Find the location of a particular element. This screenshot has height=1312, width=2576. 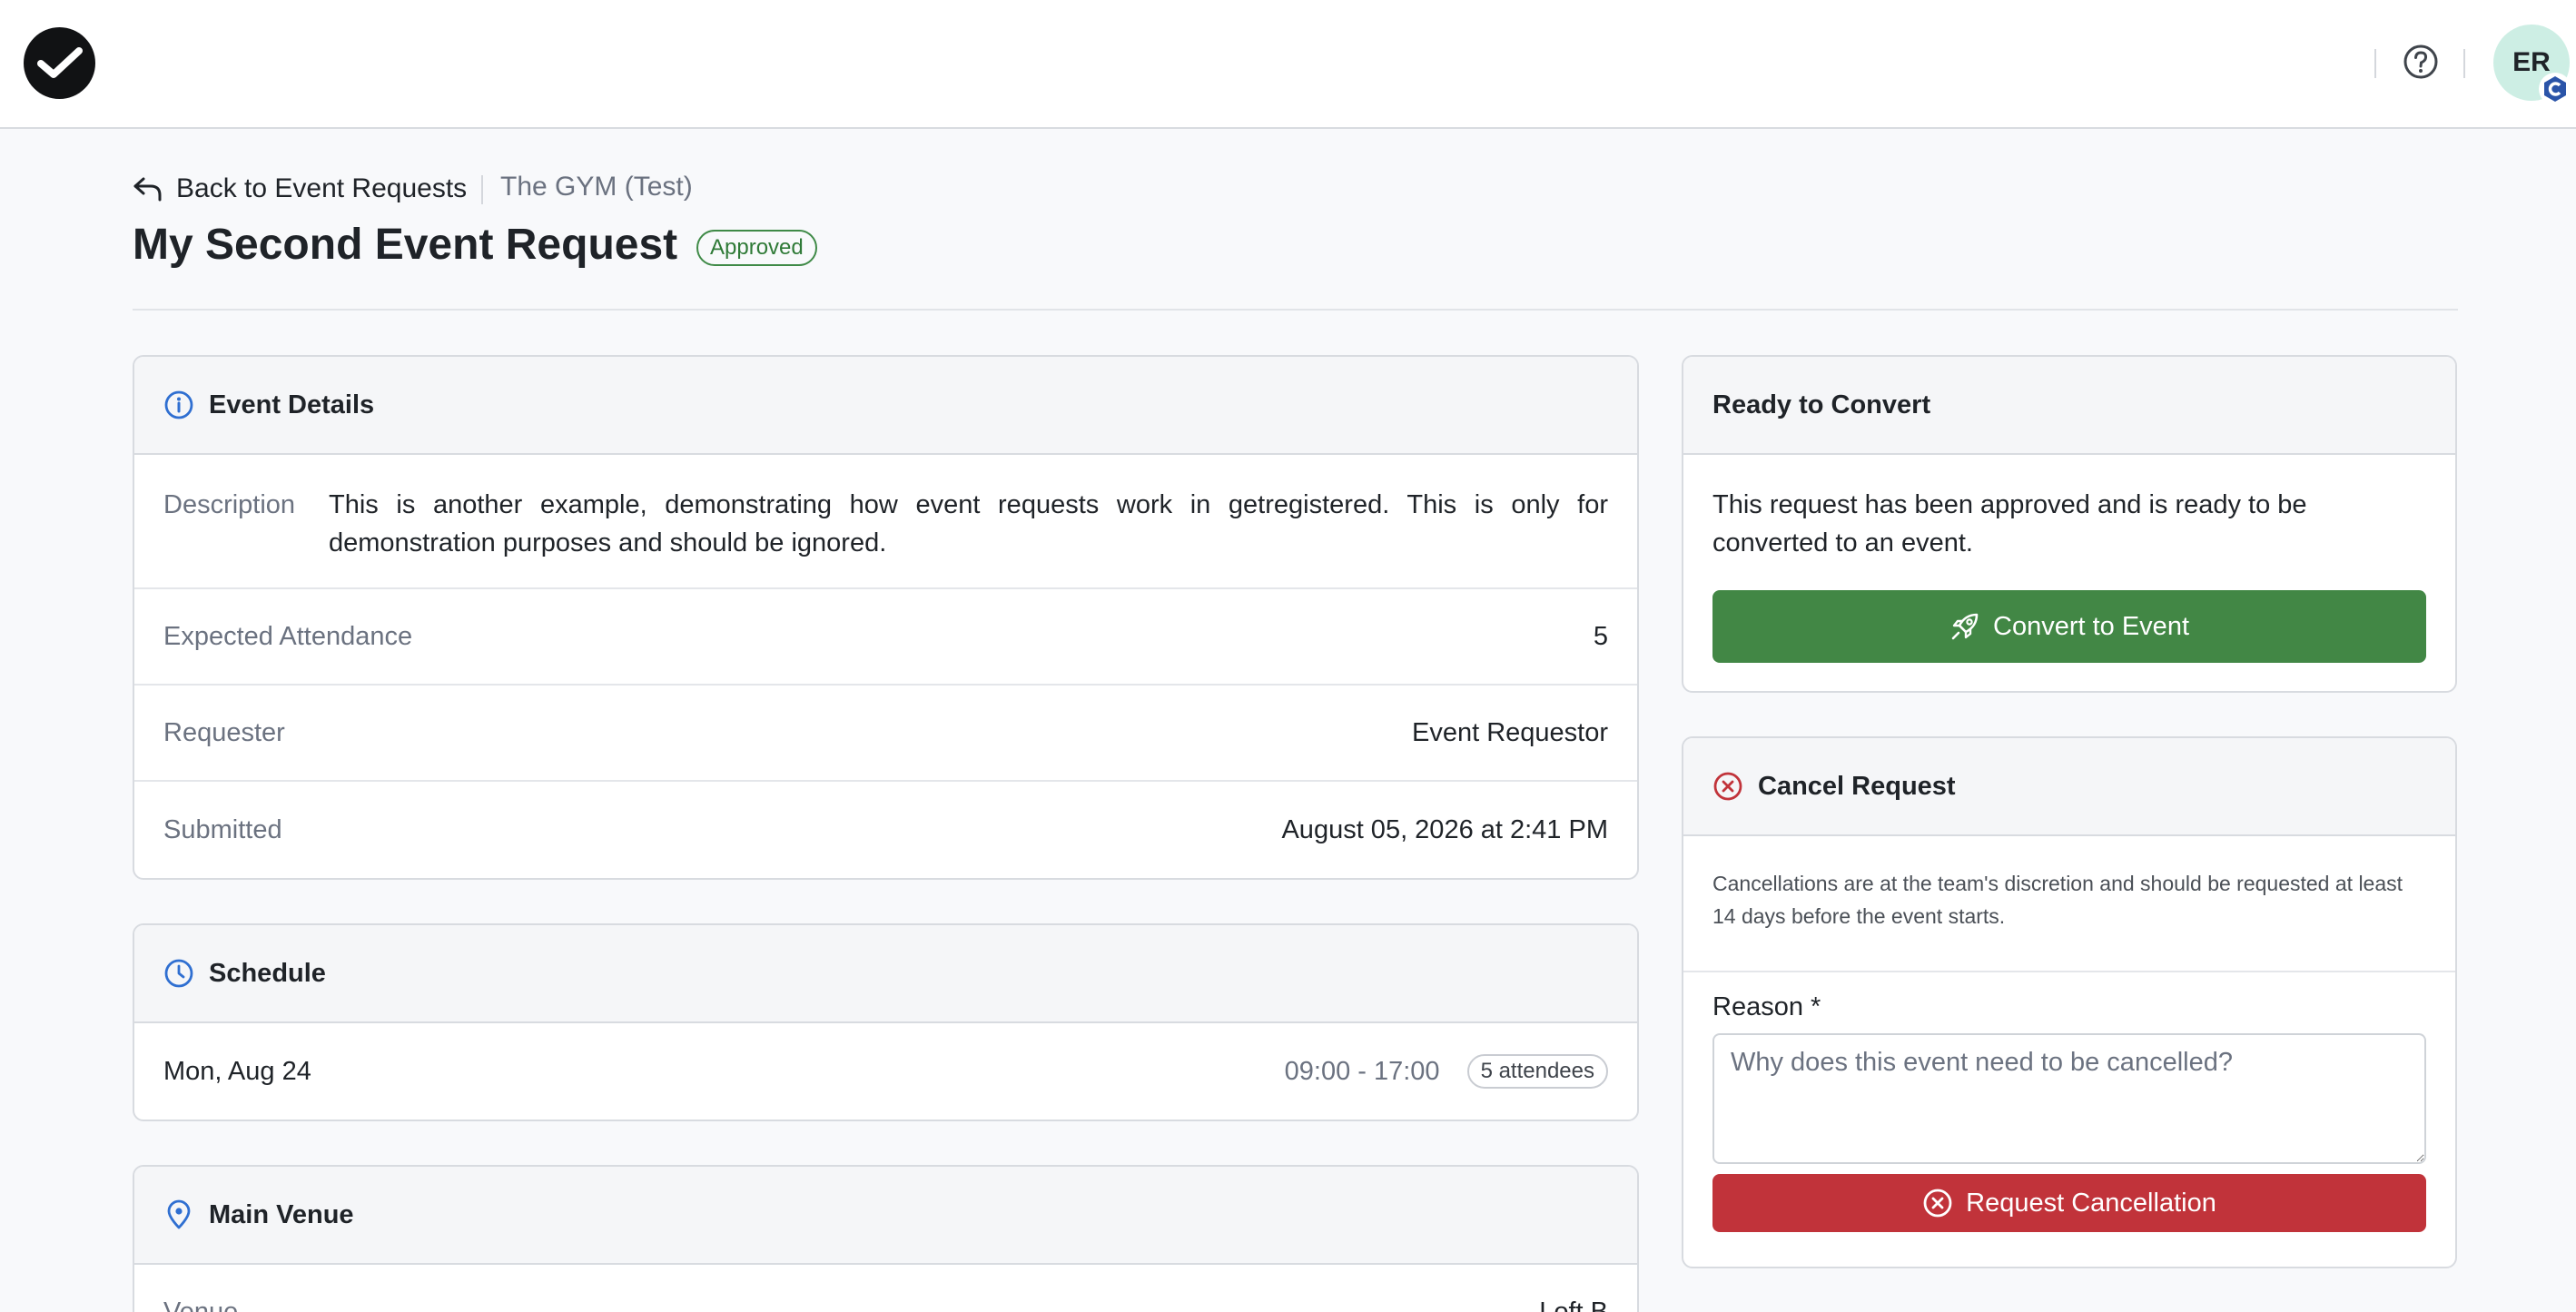

avatar-initials: ER is located at coordinates (2531, 62).